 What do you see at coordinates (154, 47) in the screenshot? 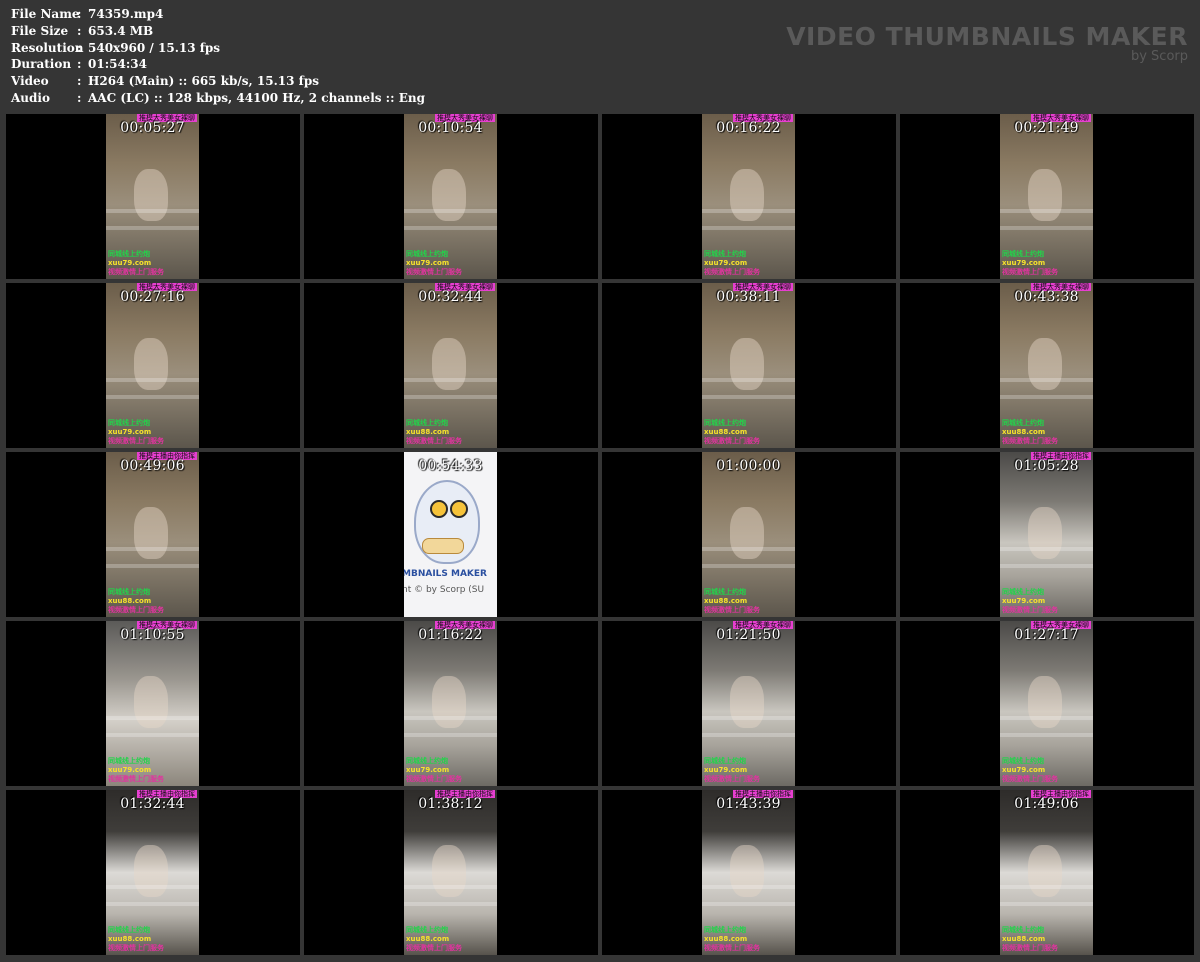
I see `info-value: 540x960 / 15.13 fps` at bounding box center [154, 47].